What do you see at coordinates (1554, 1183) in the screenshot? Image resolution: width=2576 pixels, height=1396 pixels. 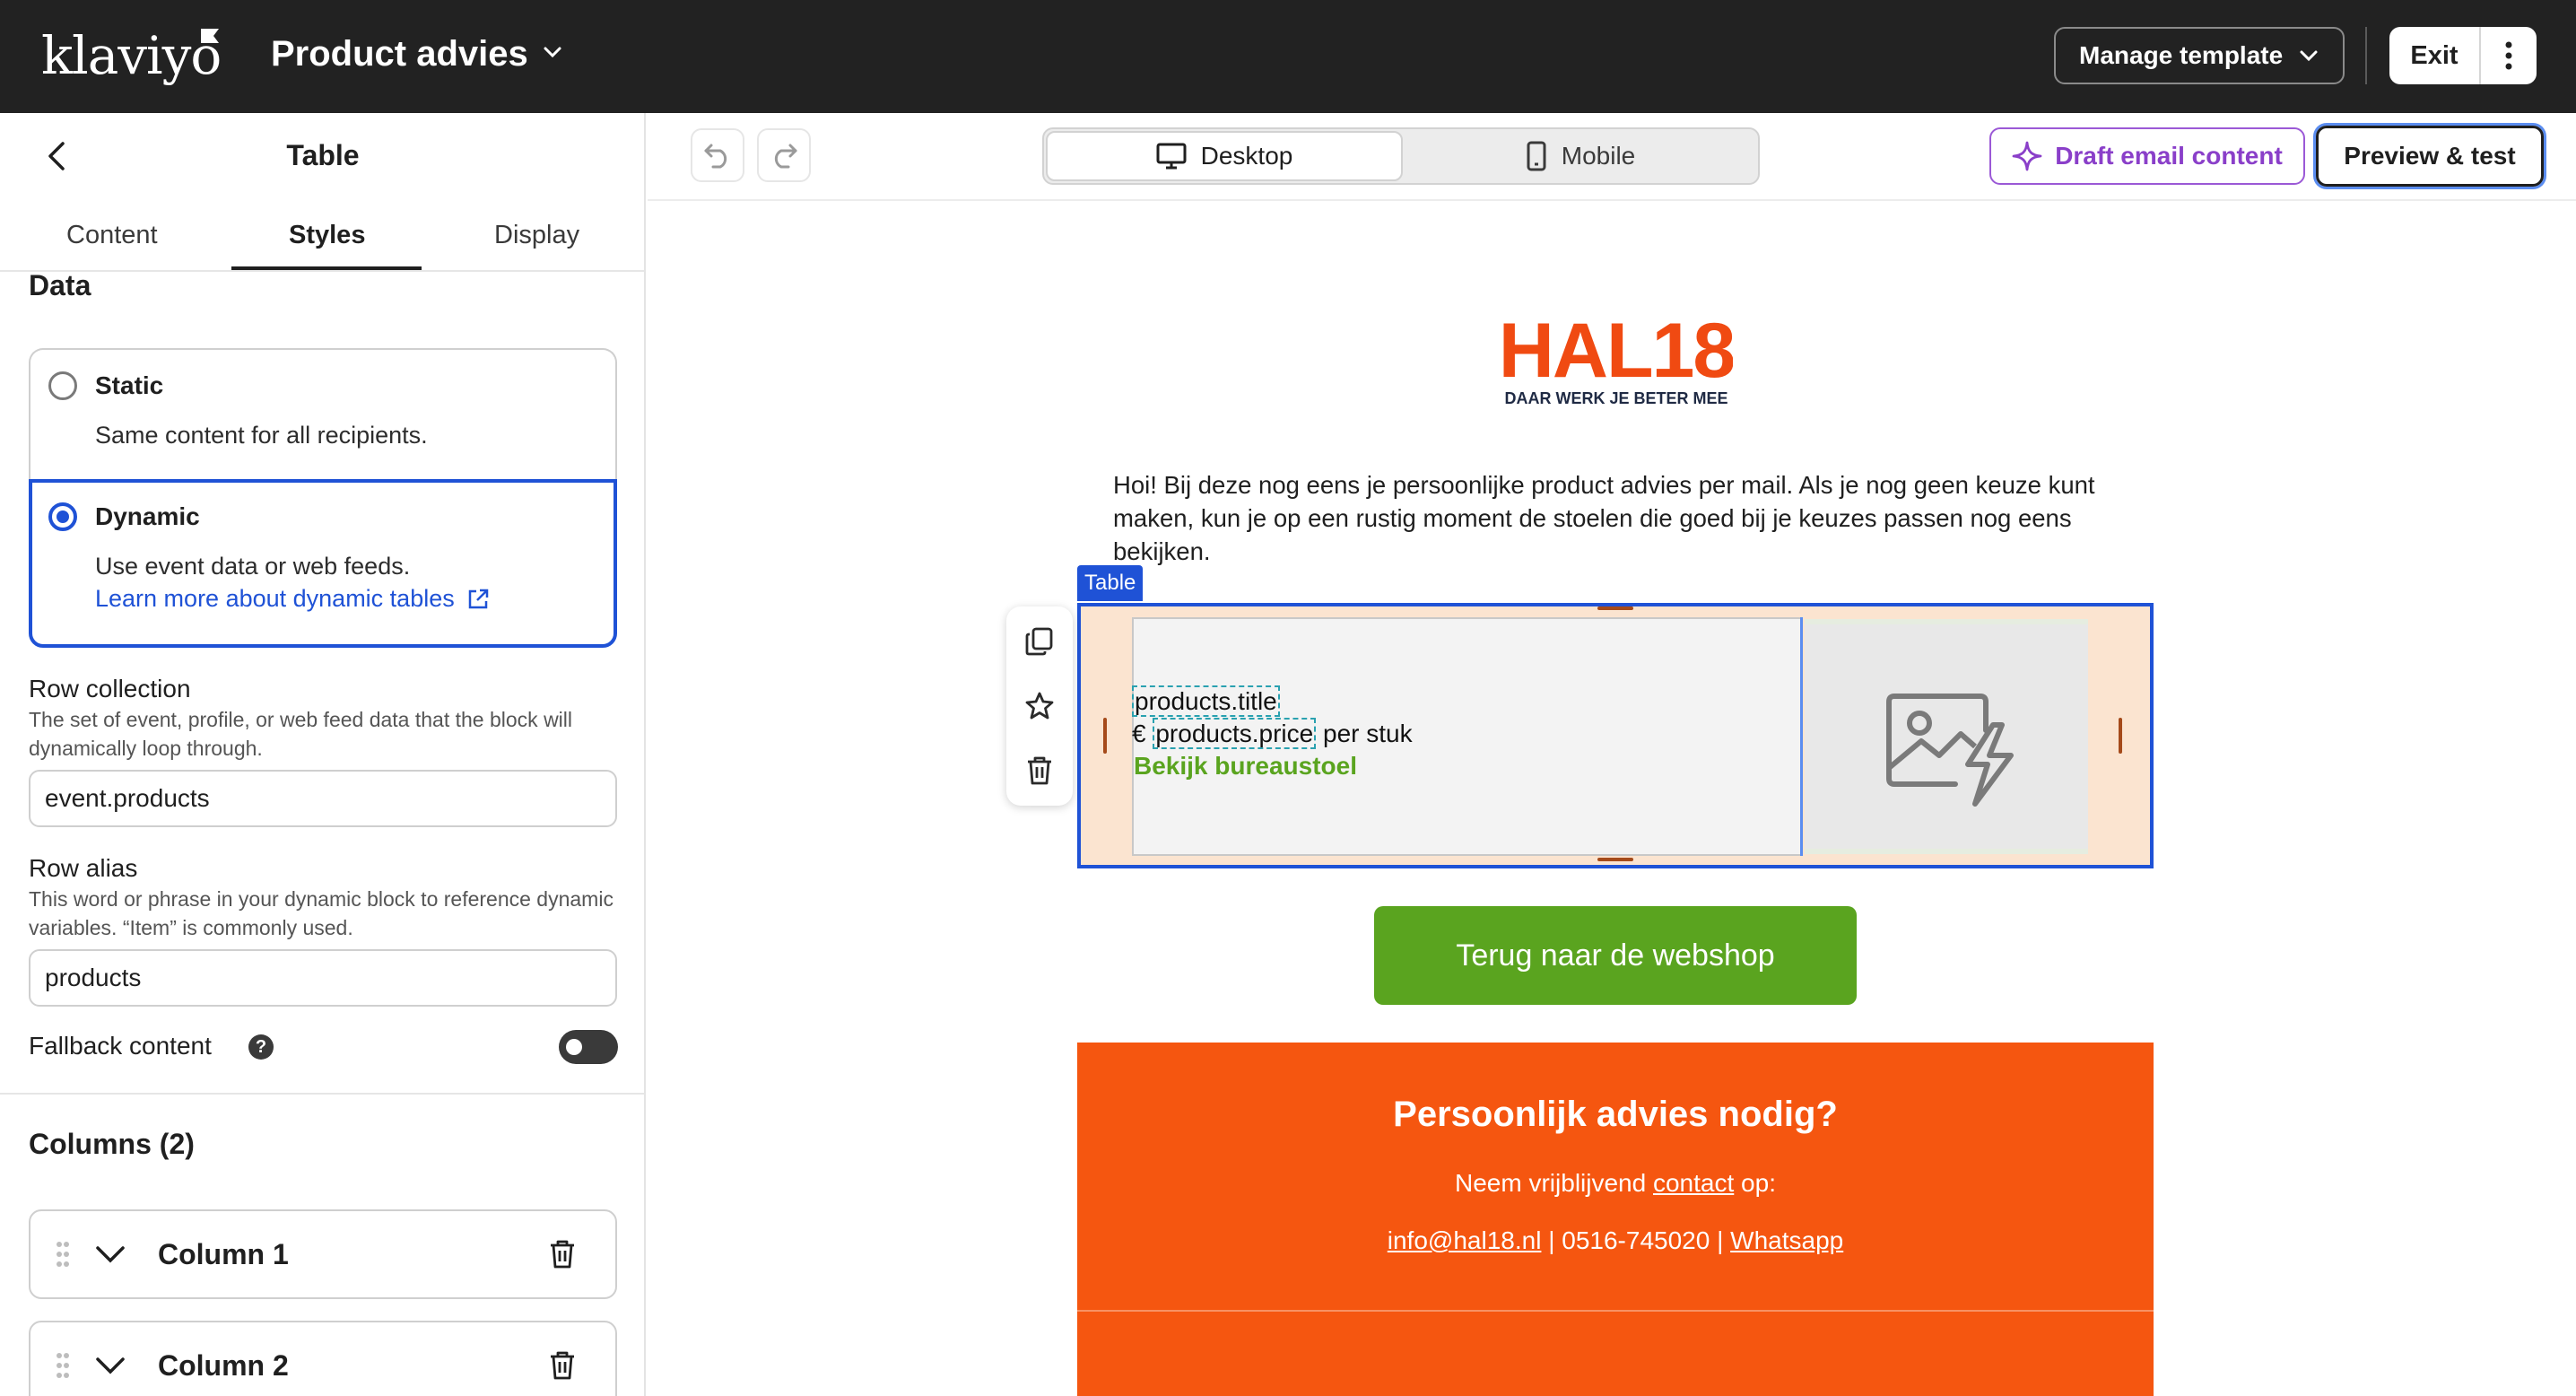 I see `footer-line1-prefix: Neem vrijblijvend` at bounding box center [1554, 1183].